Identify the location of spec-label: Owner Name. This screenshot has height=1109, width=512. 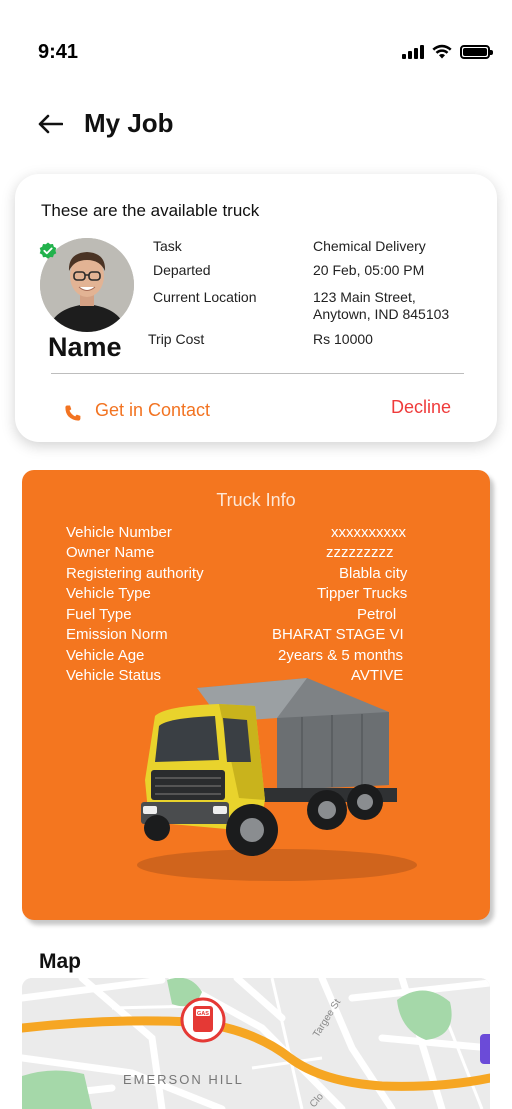
(110, 552).